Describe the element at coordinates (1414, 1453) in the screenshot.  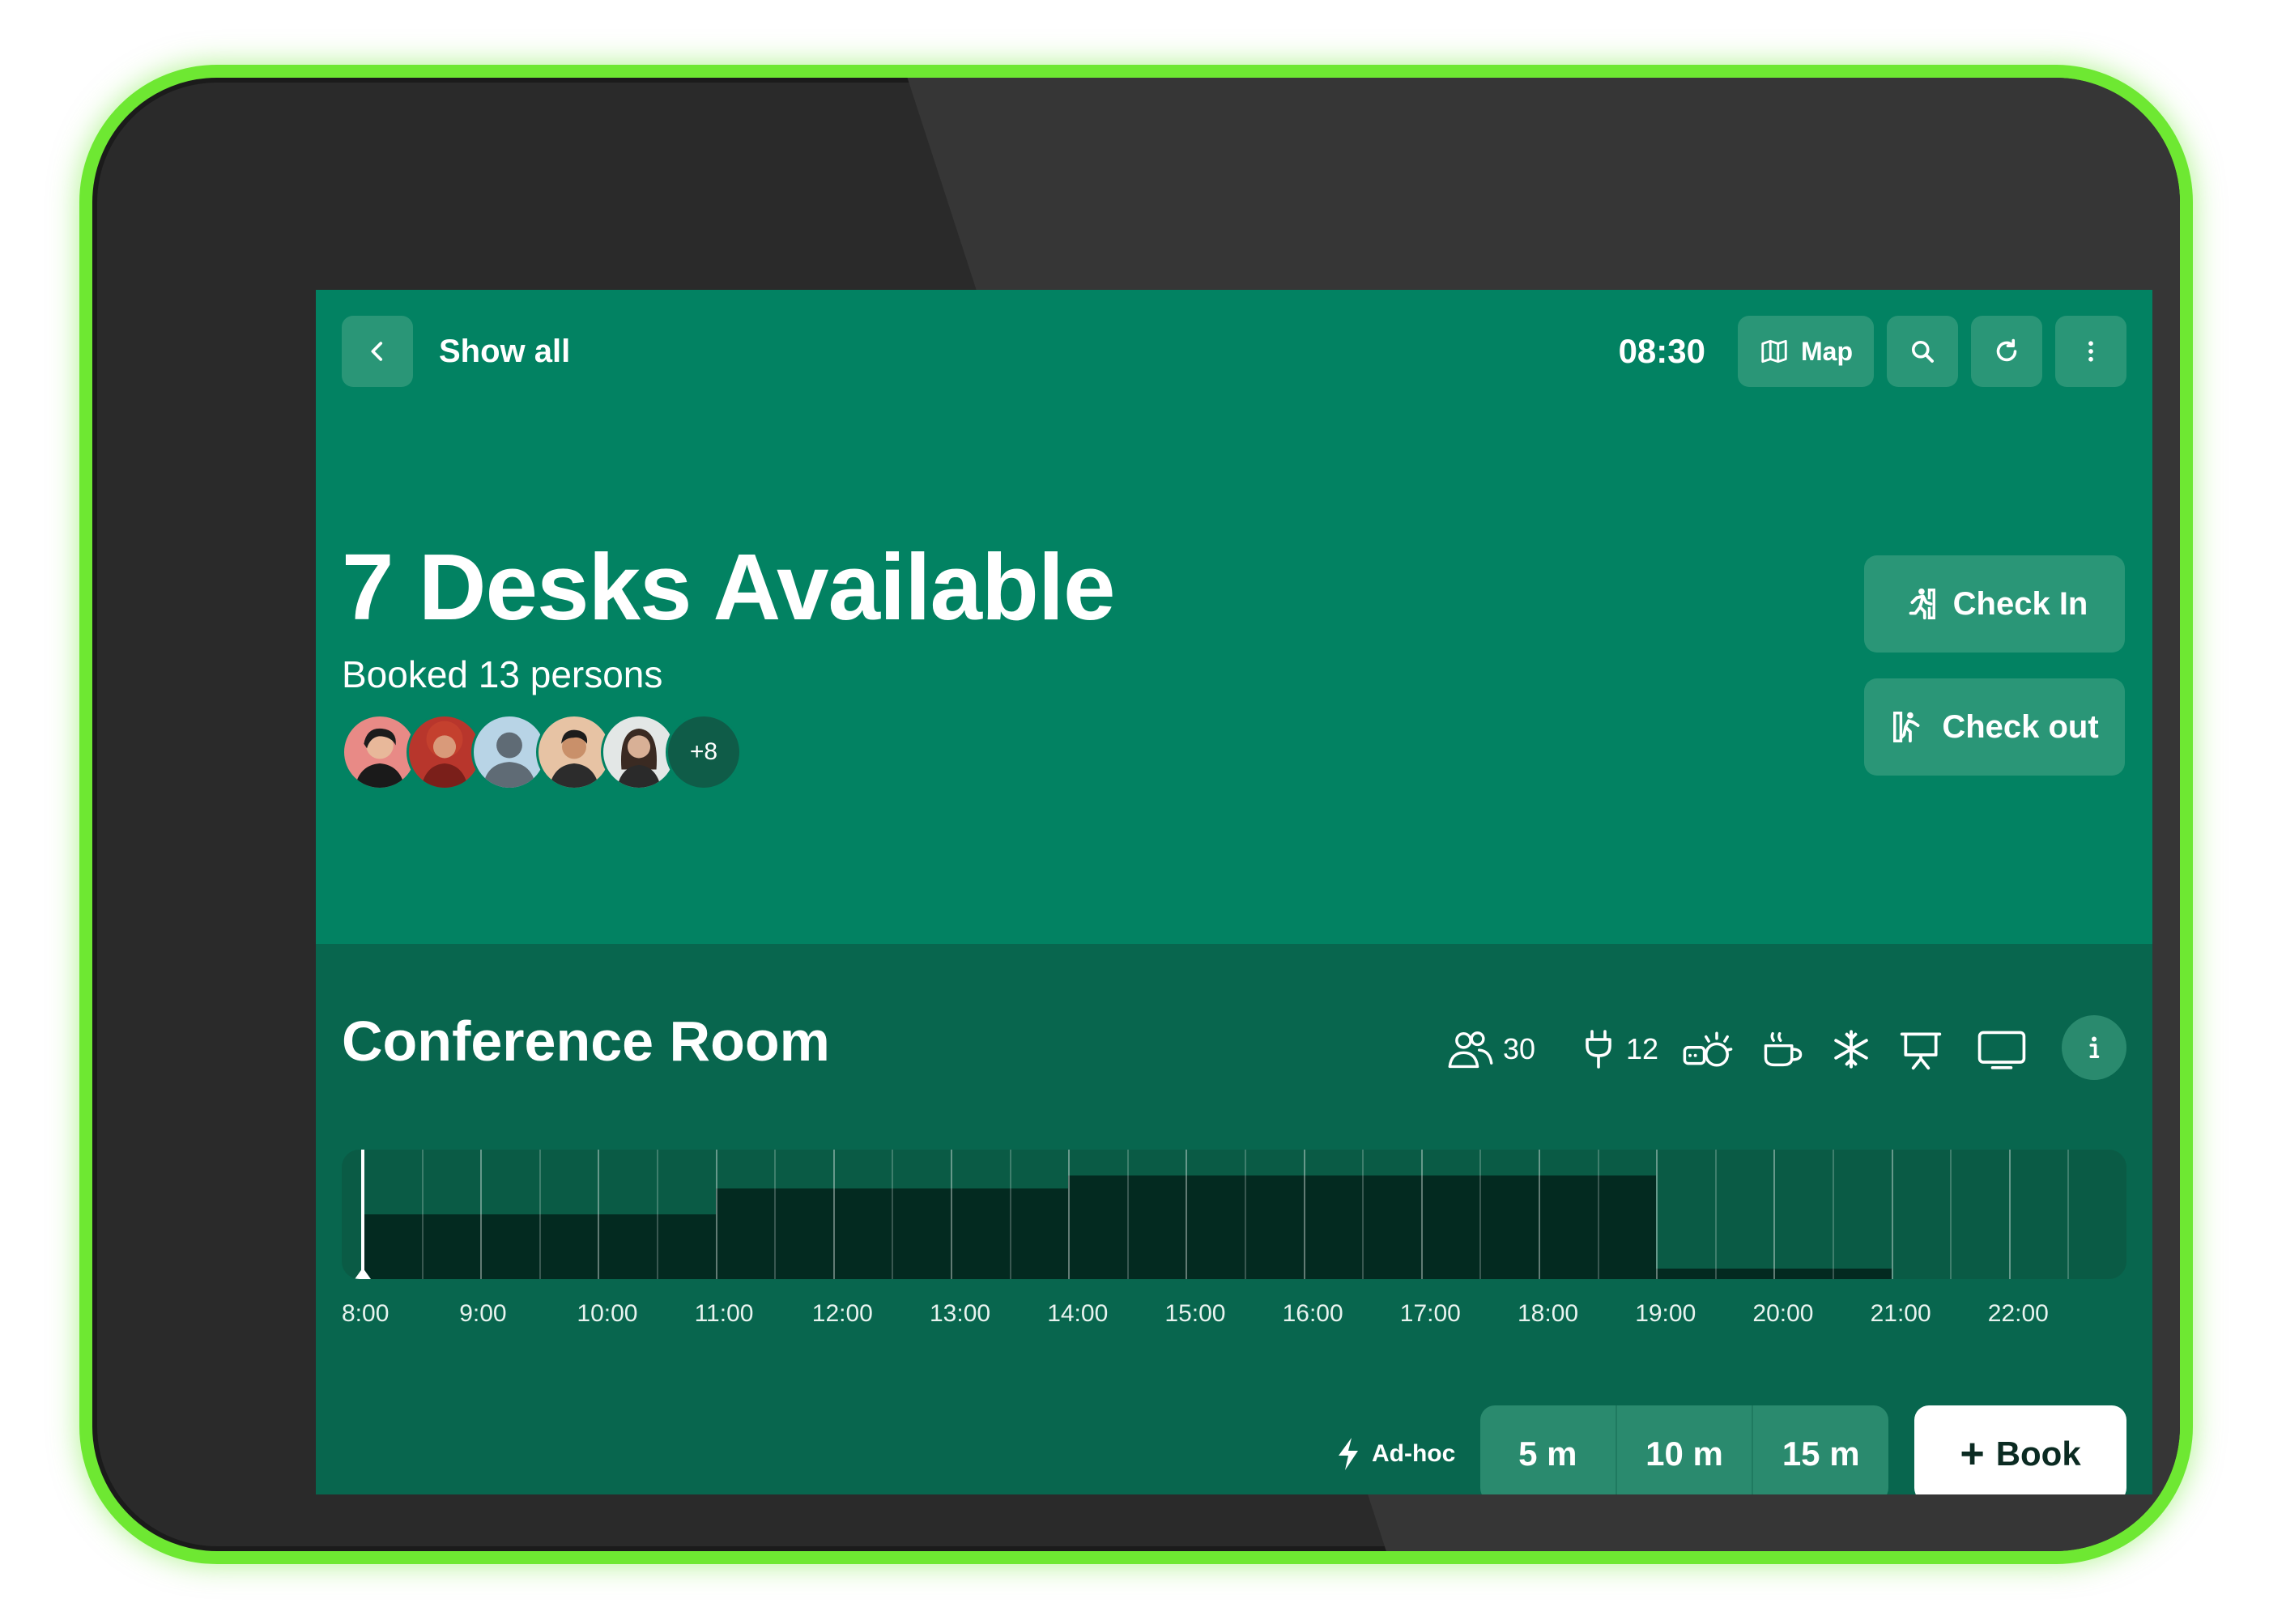
I see `adhoc-text: Ad-hoc` at that location.